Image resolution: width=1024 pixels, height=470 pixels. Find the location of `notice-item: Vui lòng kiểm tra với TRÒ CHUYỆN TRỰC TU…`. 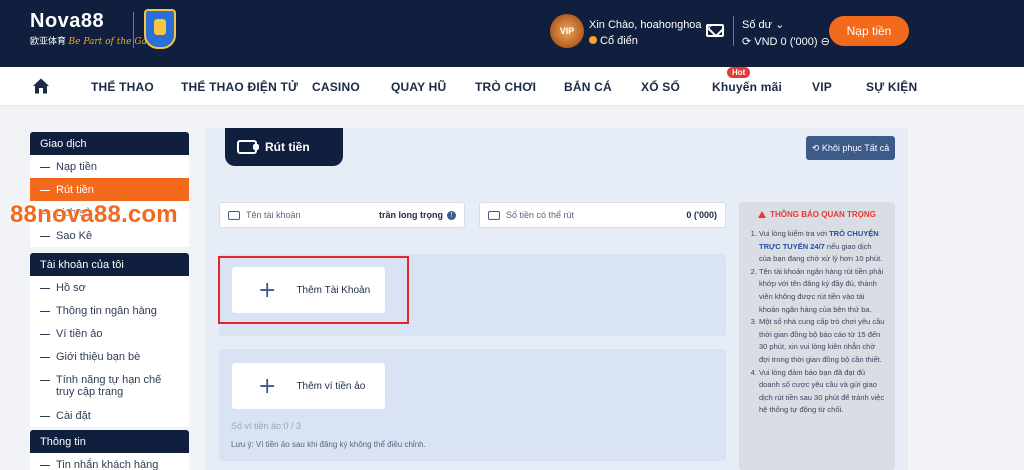

notice-item: Vui lòng kiểm tra với TRÒ CHUYỆN TRỰC TU… is located at coordinates (822, 247).